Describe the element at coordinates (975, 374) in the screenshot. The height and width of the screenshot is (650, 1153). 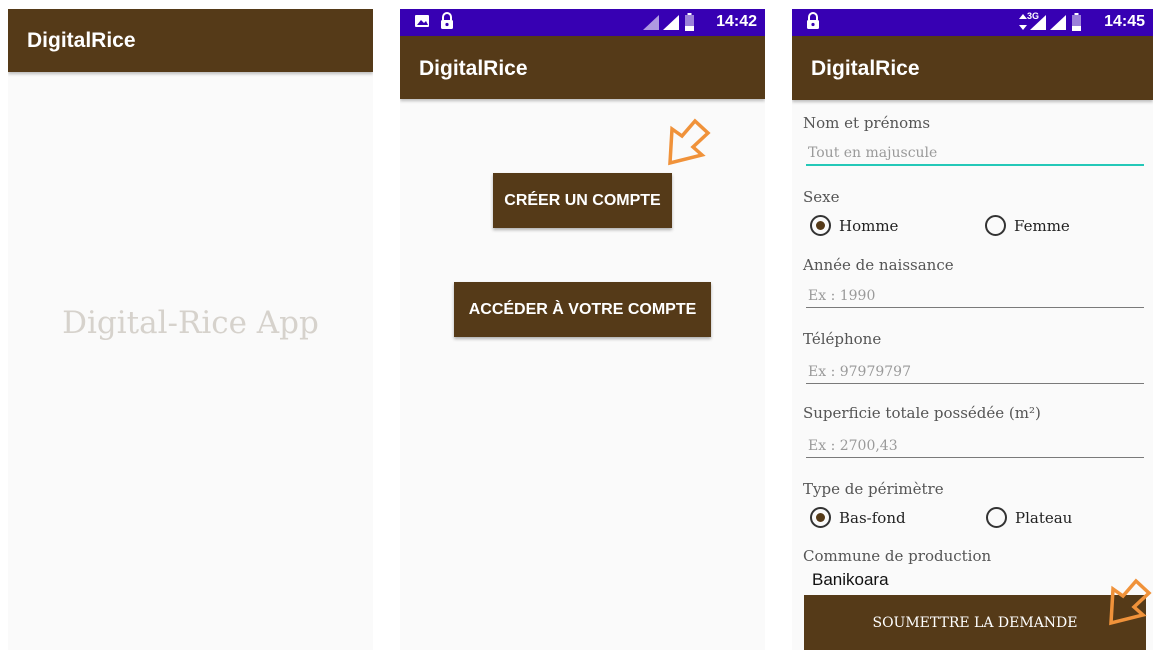
I see `phone-input` at that location.